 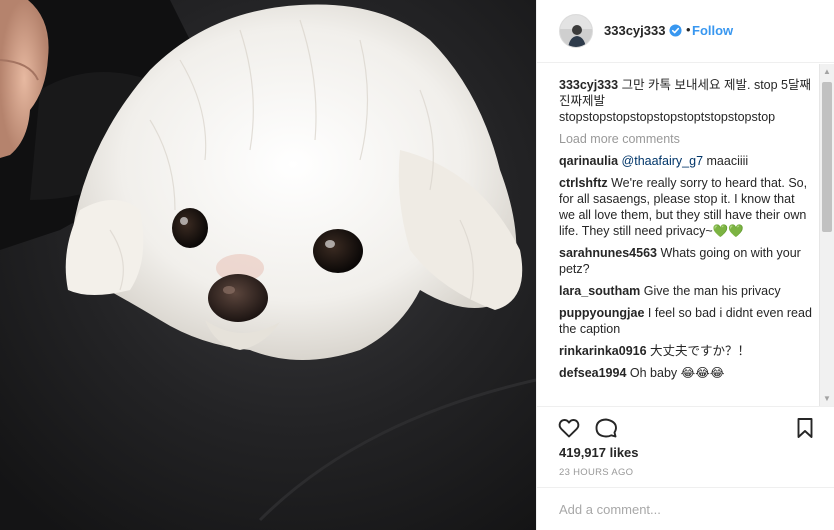 What do you see at coordinates (583, 183) in the screenshot?
I see `comment-username: ctrlshftz` at bounding box center [583, 183].